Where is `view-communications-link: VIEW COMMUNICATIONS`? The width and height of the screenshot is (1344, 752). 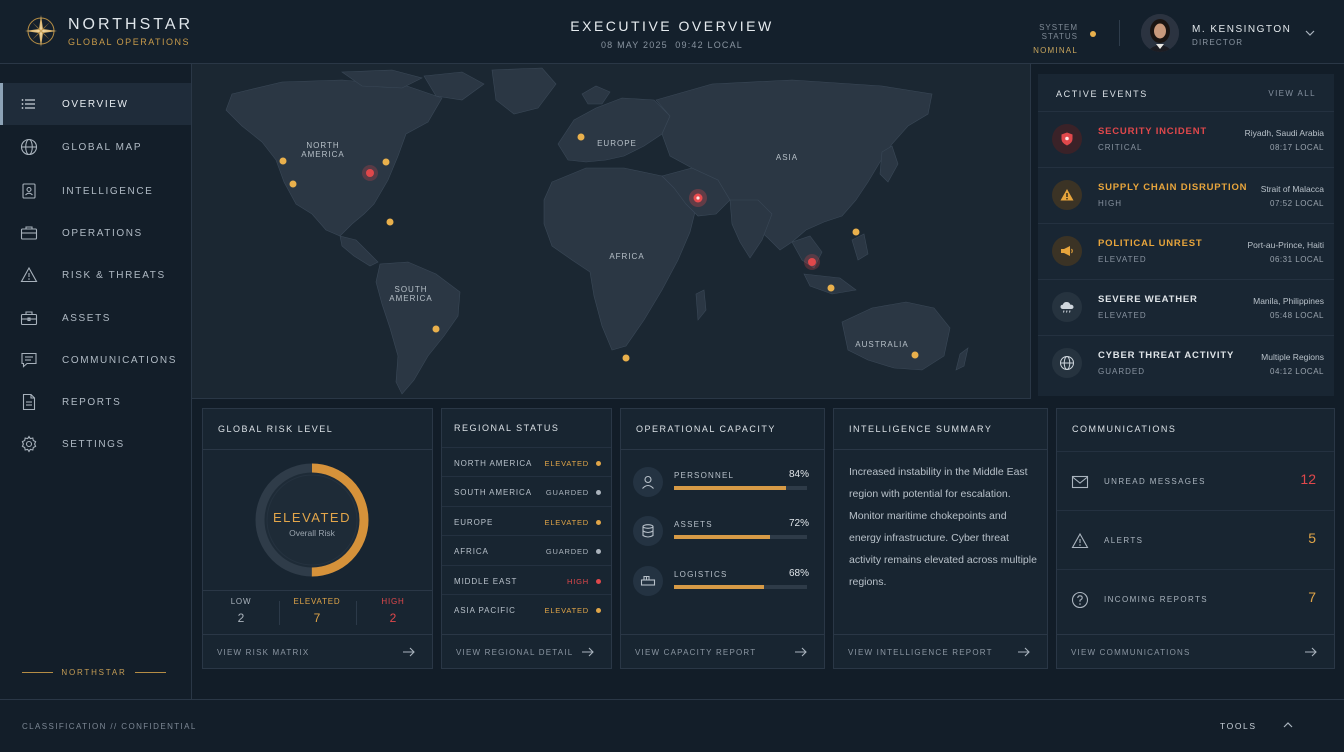
view-communications-link: VIEW COMMUNICATIONS is located at coordinates (1195, 651).